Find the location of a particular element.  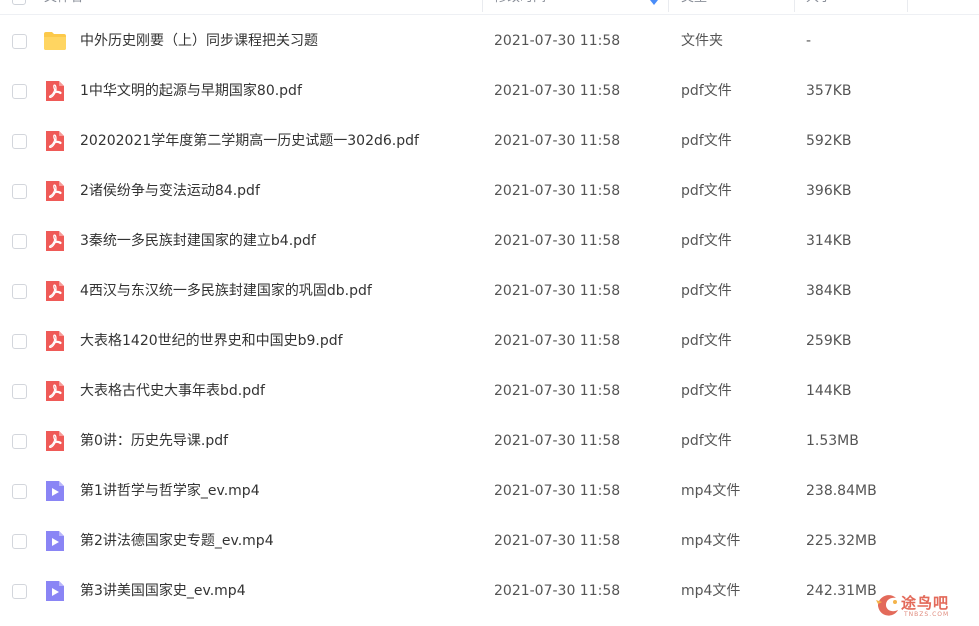

file-name: 第2讲法德国家史专题_ev.mp4 is located at coordinates (177, 541).